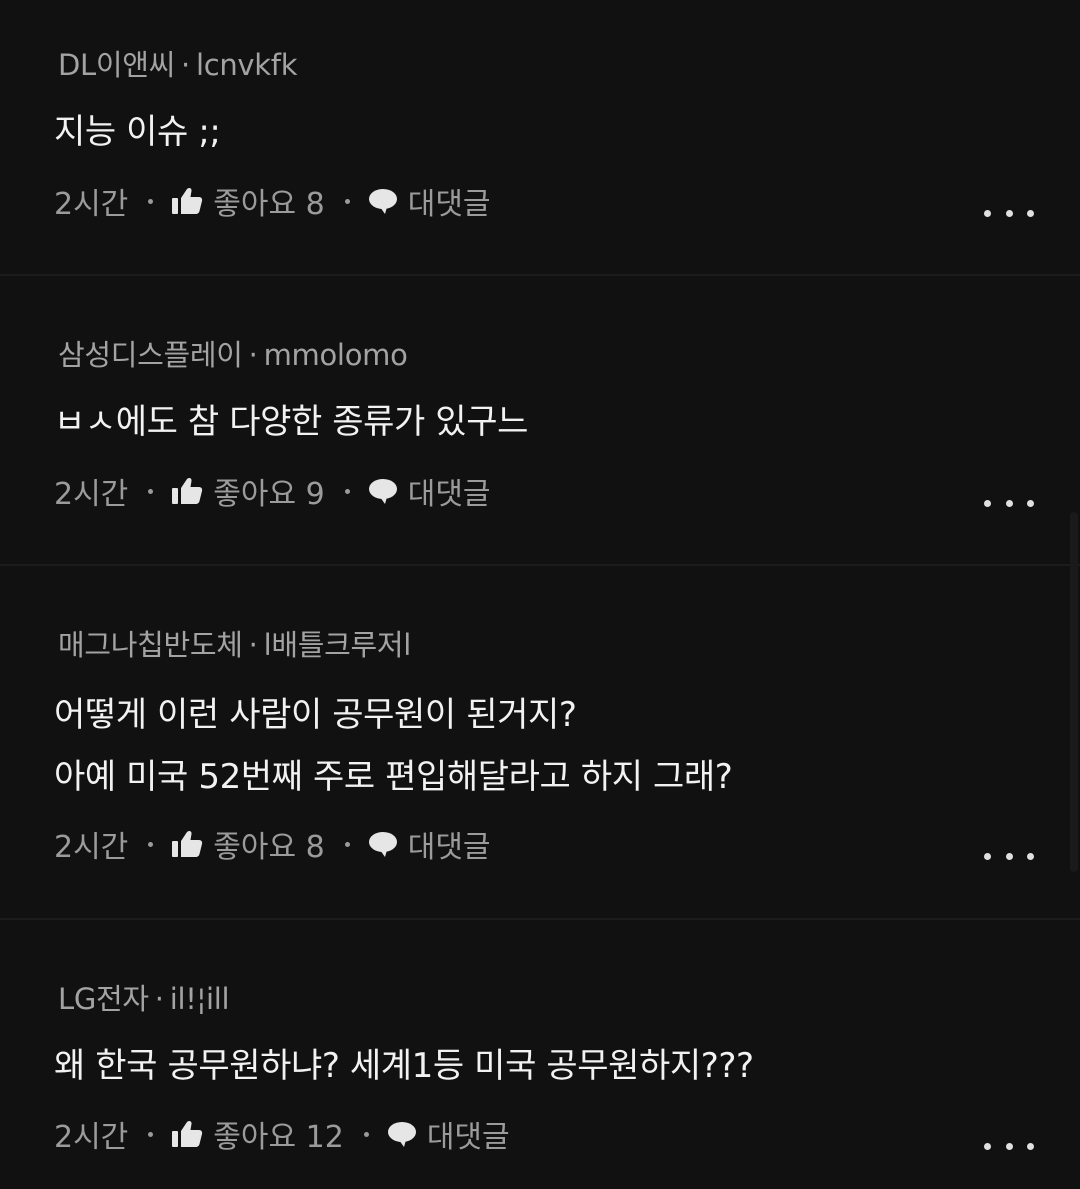  I want to click on comment-body-line: 왜 한국 공무원하냐? 세계1등 미국 공무원하지???, so click(404, 1066).